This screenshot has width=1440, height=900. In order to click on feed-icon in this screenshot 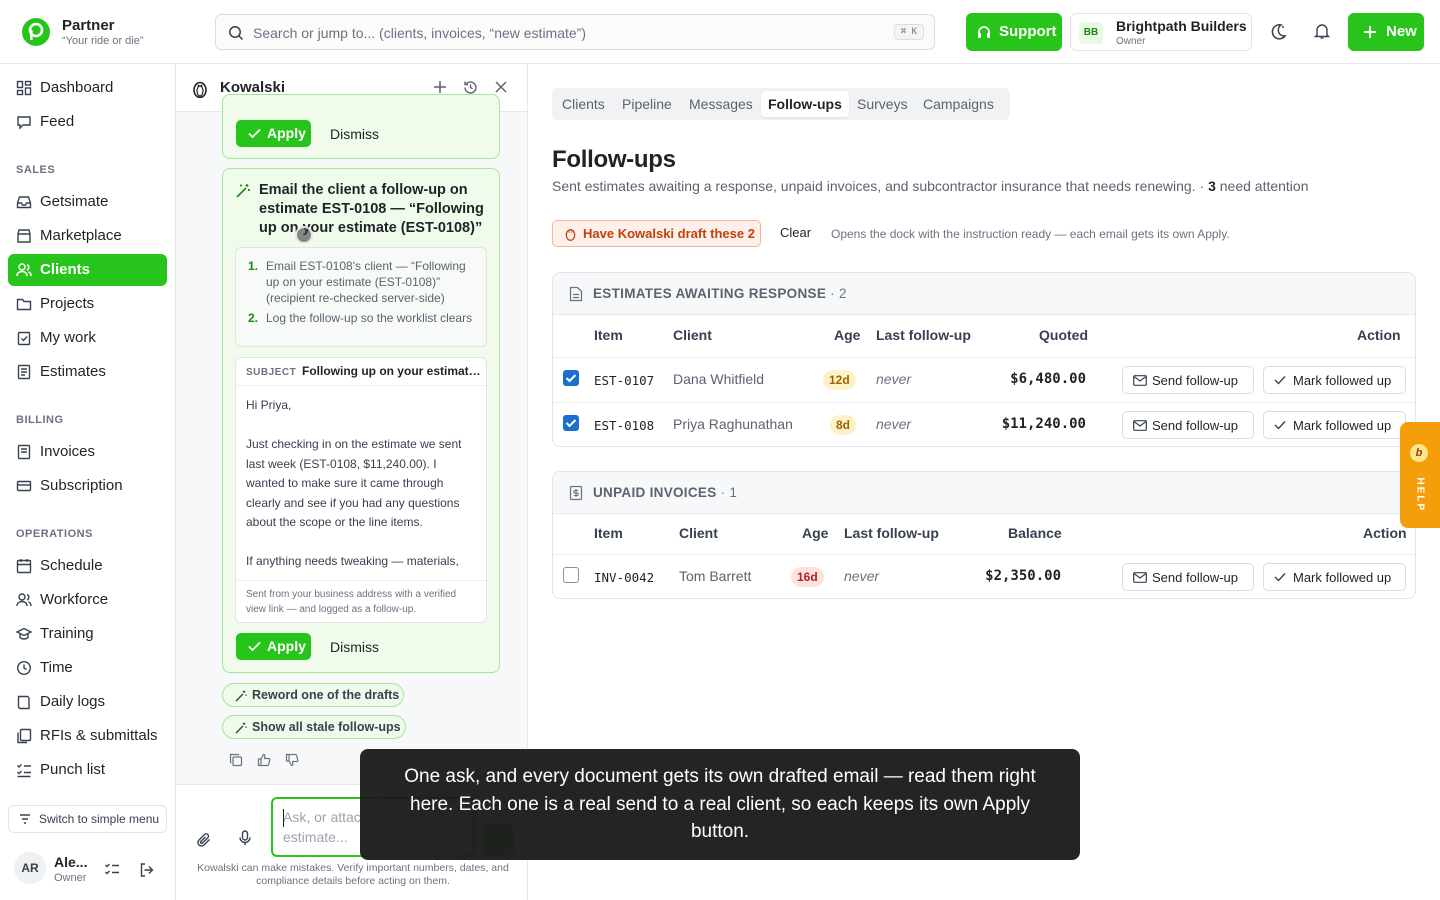, I will do `click(24, 122)`.